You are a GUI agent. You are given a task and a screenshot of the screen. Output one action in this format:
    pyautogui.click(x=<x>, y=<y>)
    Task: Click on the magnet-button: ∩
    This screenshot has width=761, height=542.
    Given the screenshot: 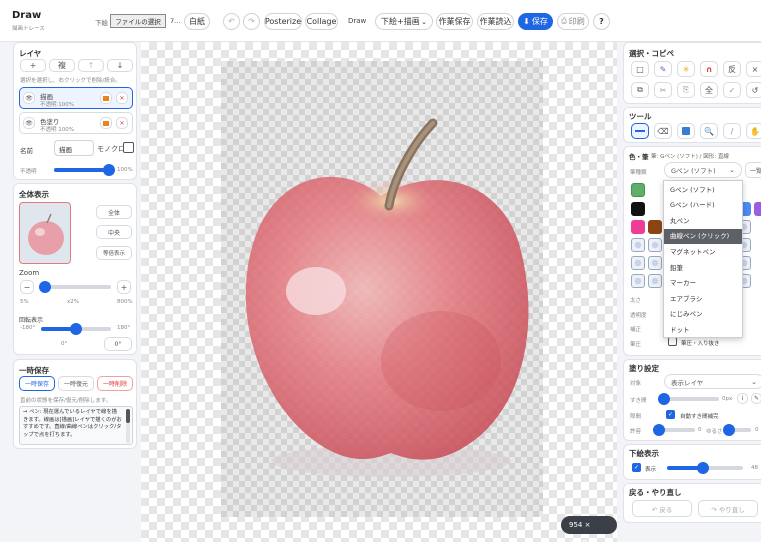 What is the action you would take?
    pyautogui.click(x=709, y=69)
    